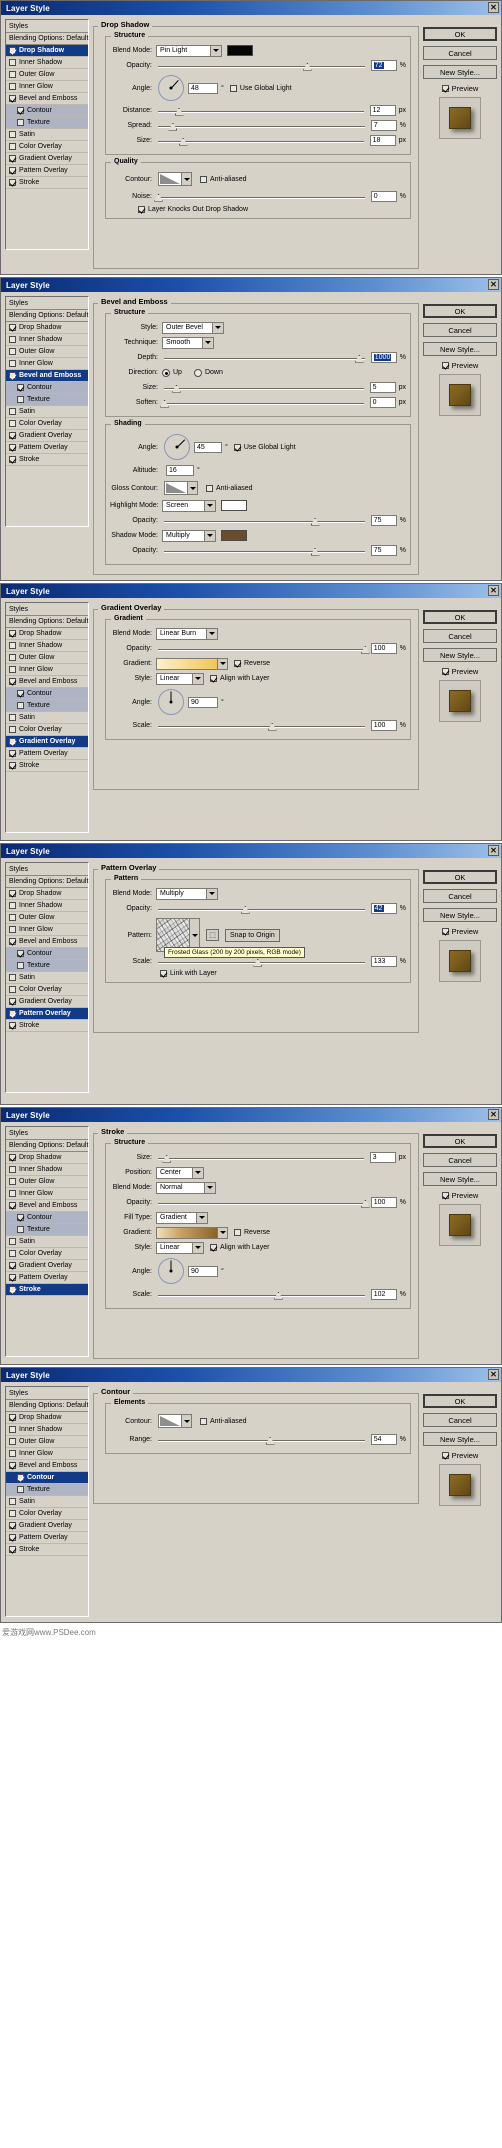 The height and width of the screenshot is (2148, 502). I want to click on direction-up-radio, so click(166, 372).